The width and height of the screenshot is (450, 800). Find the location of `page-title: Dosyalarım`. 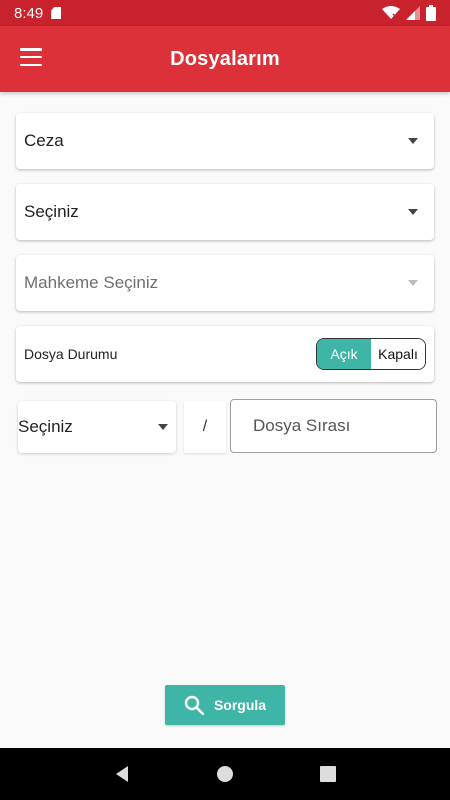

page-title: Dosyalarım is located at coordinates (225, 58).